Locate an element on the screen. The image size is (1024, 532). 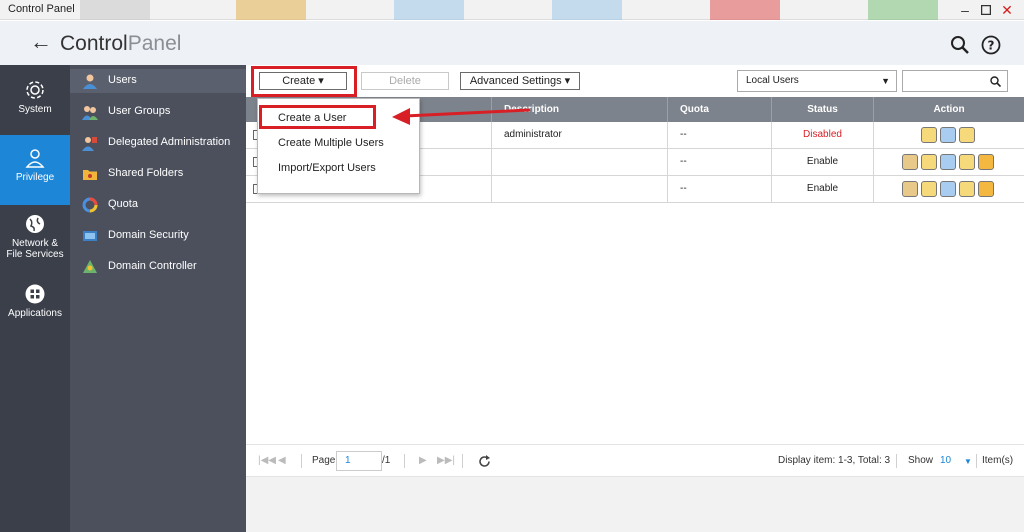
display-item-text: Display item: 1-3, Total: 3 is located at coordinates (834, 460).